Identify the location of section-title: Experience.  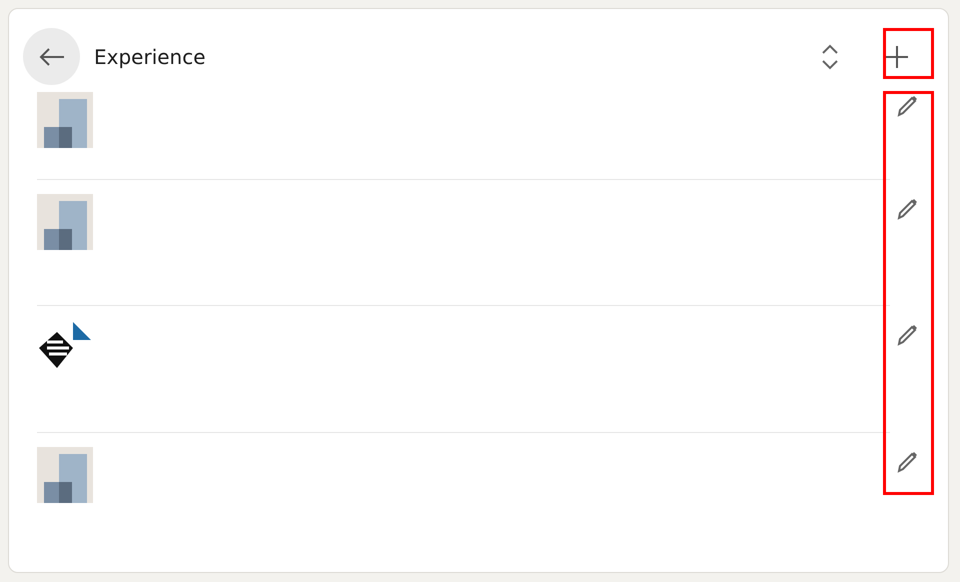
(150, 57).